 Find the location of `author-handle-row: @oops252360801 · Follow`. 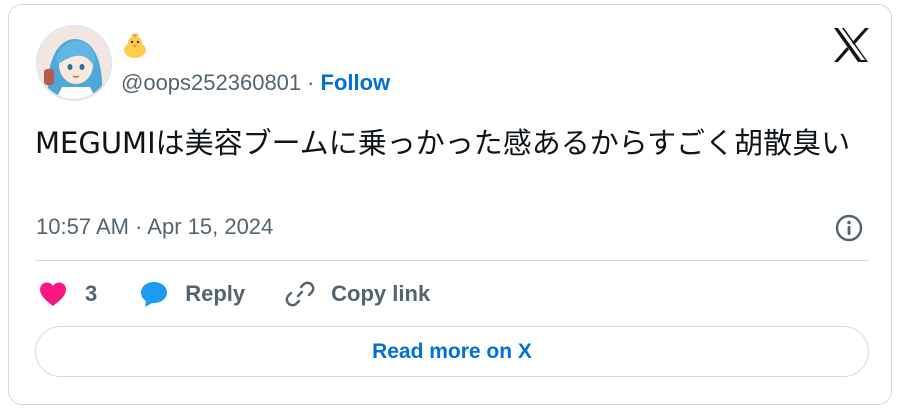

author-handle-row: @oops252360801 · Follow is located at coordinates (255, 83).